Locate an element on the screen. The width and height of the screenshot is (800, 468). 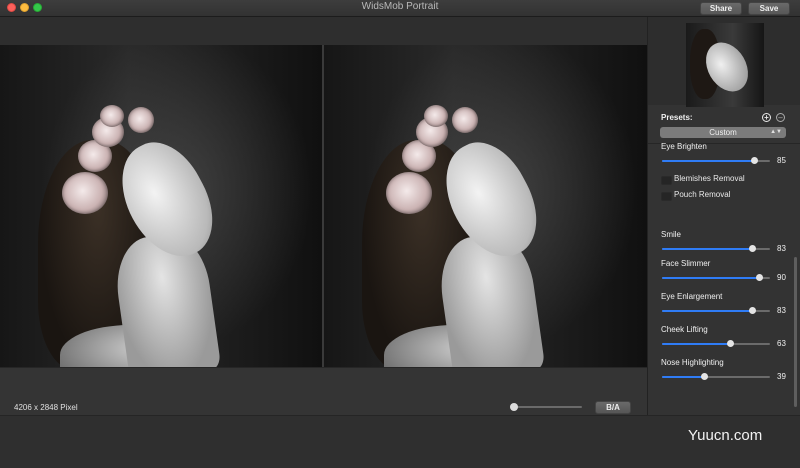
before-after-button: B/A is located at coordinates (613, 407).